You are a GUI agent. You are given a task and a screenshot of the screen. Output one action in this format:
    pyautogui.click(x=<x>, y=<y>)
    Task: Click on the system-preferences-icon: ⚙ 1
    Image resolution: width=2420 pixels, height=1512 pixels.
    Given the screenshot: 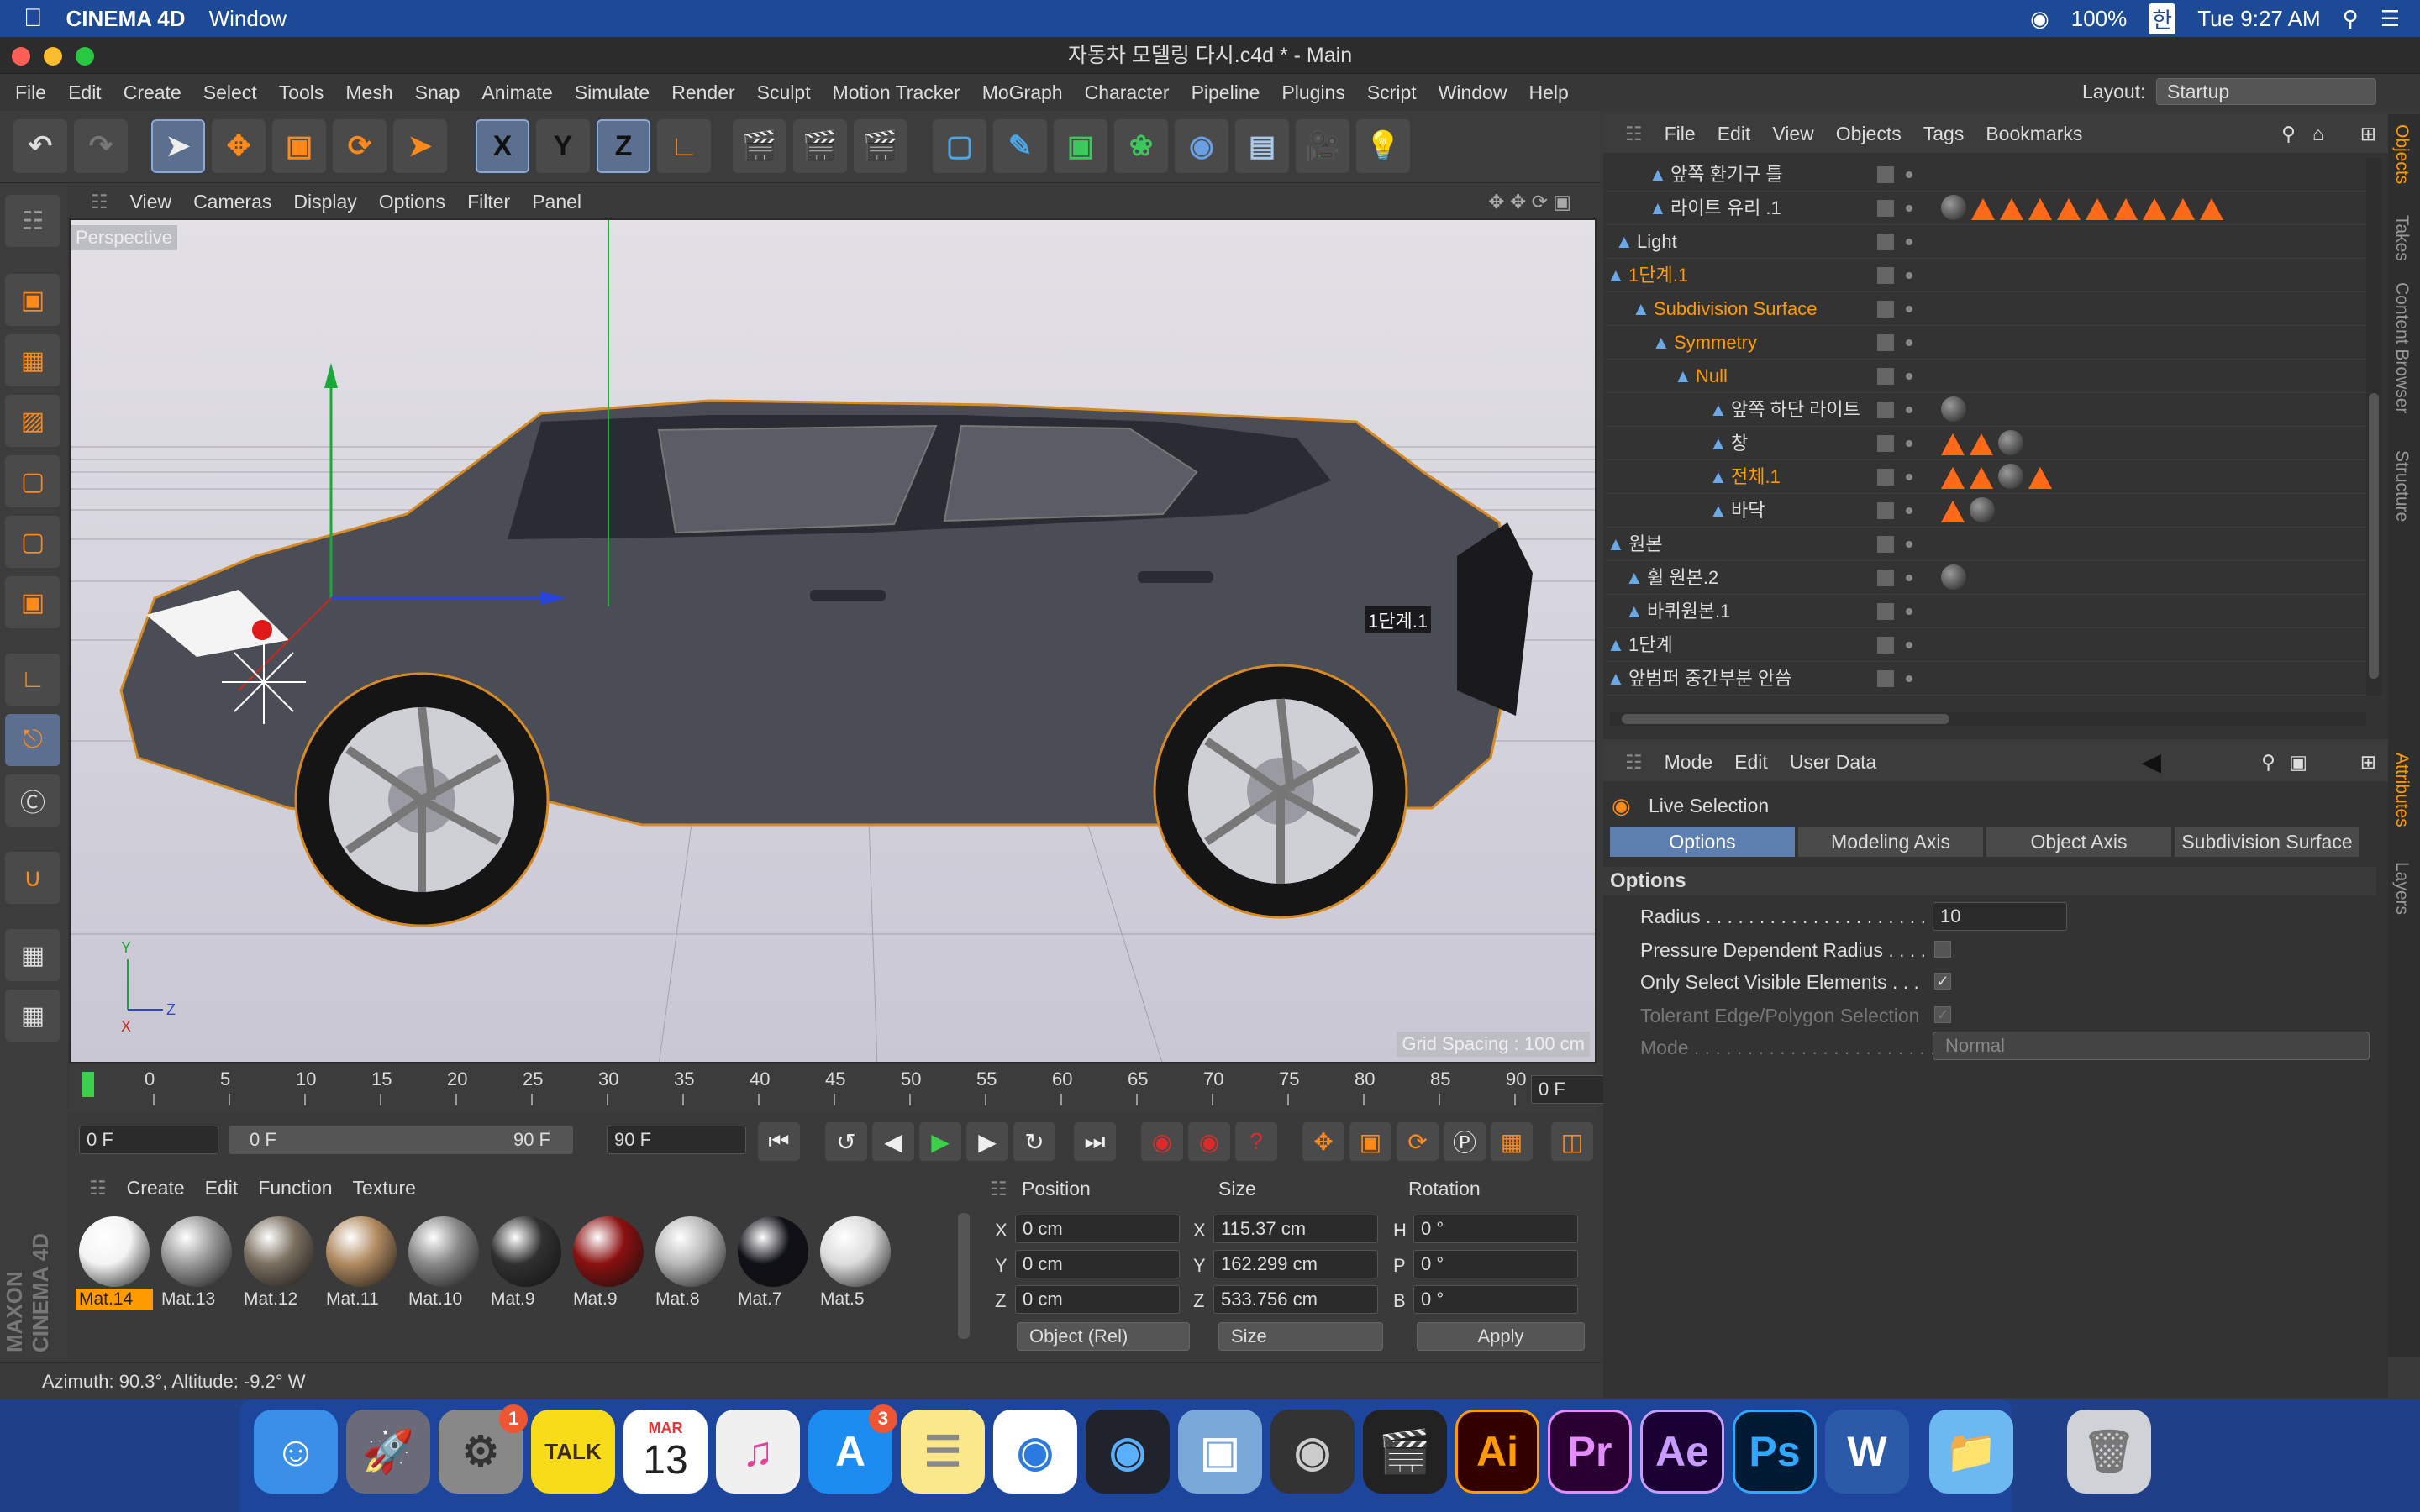 What is the action you would take?
    pyautogui.click(x=483, y=1449)
    